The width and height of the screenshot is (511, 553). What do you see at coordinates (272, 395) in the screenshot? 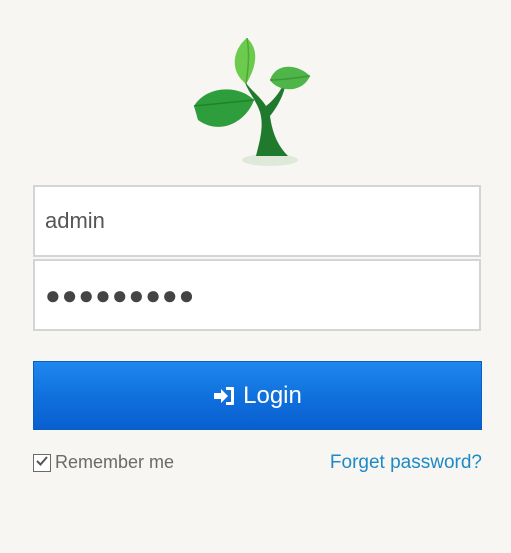
I see `login-button-label: Login` at bounding box center [272, 395].